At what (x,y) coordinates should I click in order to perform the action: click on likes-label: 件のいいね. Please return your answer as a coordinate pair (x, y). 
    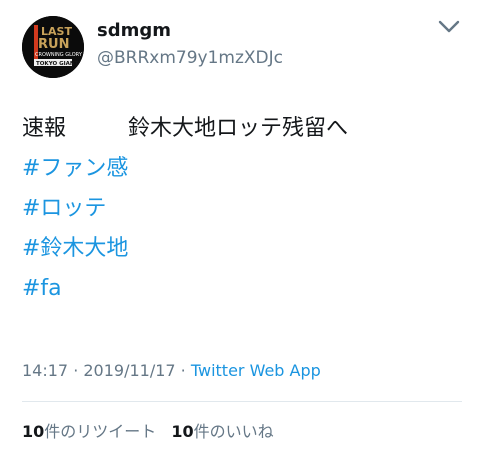
    Looking at the image, I should click on (233, 431).